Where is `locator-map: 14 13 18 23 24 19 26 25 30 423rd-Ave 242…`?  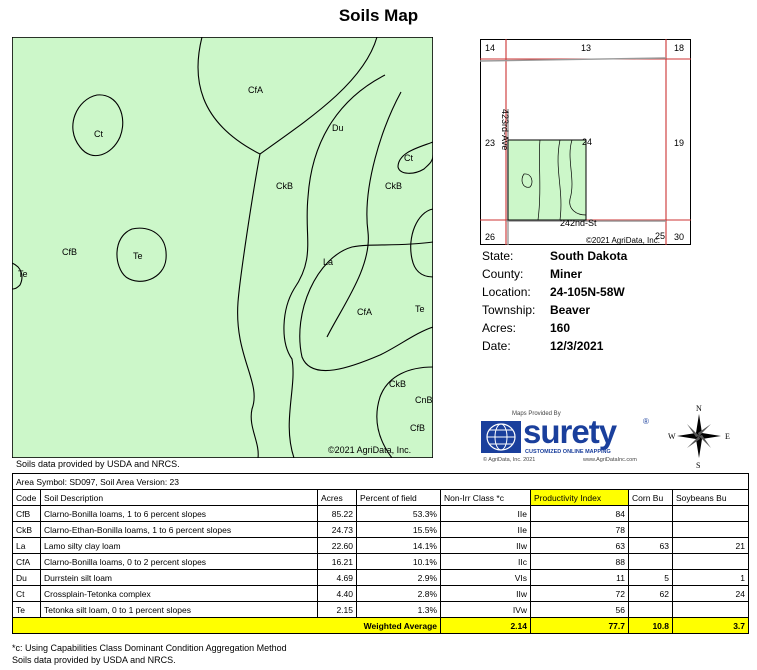
locator-map: 14 13 18 23 24 19 26 25 30 423rd-Ave 242… is located at coordinates (585, 142).